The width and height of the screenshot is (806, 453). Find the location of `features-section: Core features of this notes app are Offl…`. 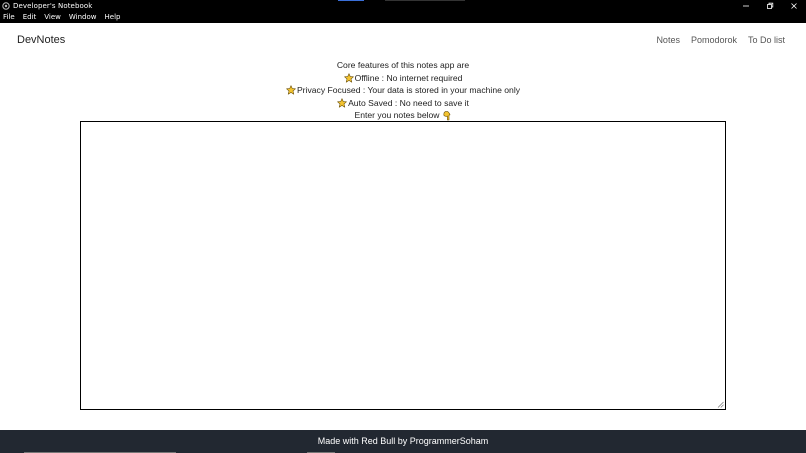

features-section: Core features of this notes app are Offl… is located at coordinates (403, 90).